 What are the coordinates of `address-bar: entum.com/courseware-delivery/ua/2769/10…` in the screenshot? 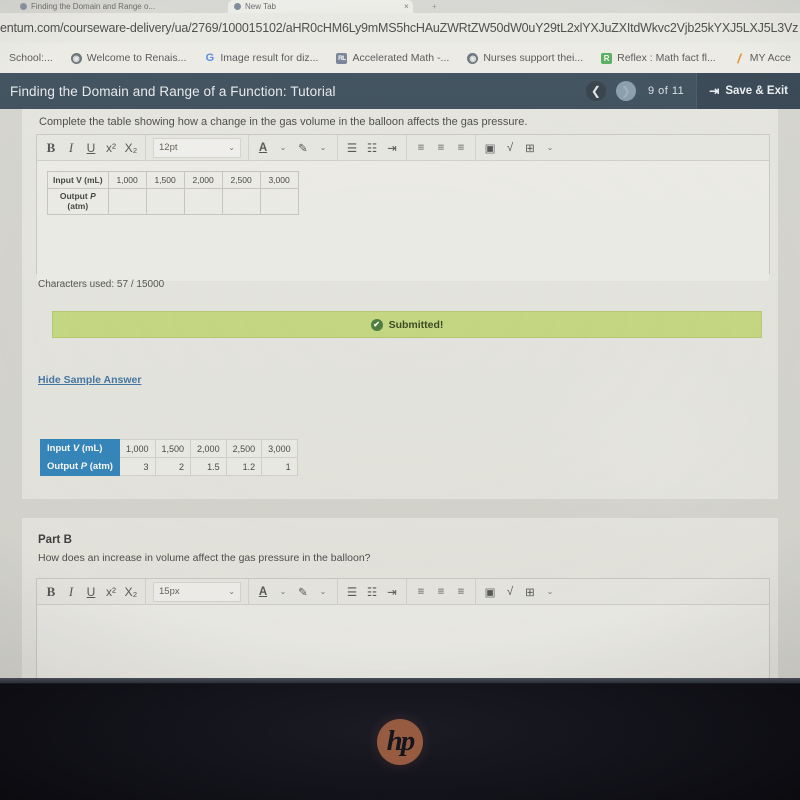 It's located at (400, 28).